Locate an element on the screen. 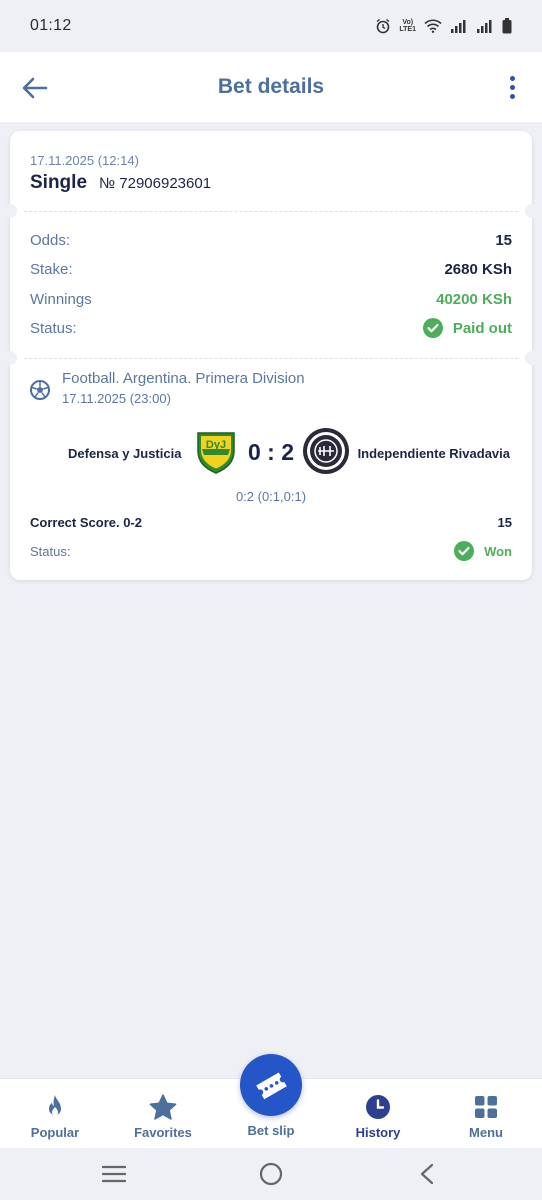 This screenshot has width=542, height=1200. odds-label: Odds: is located at coordinates (50, 240).